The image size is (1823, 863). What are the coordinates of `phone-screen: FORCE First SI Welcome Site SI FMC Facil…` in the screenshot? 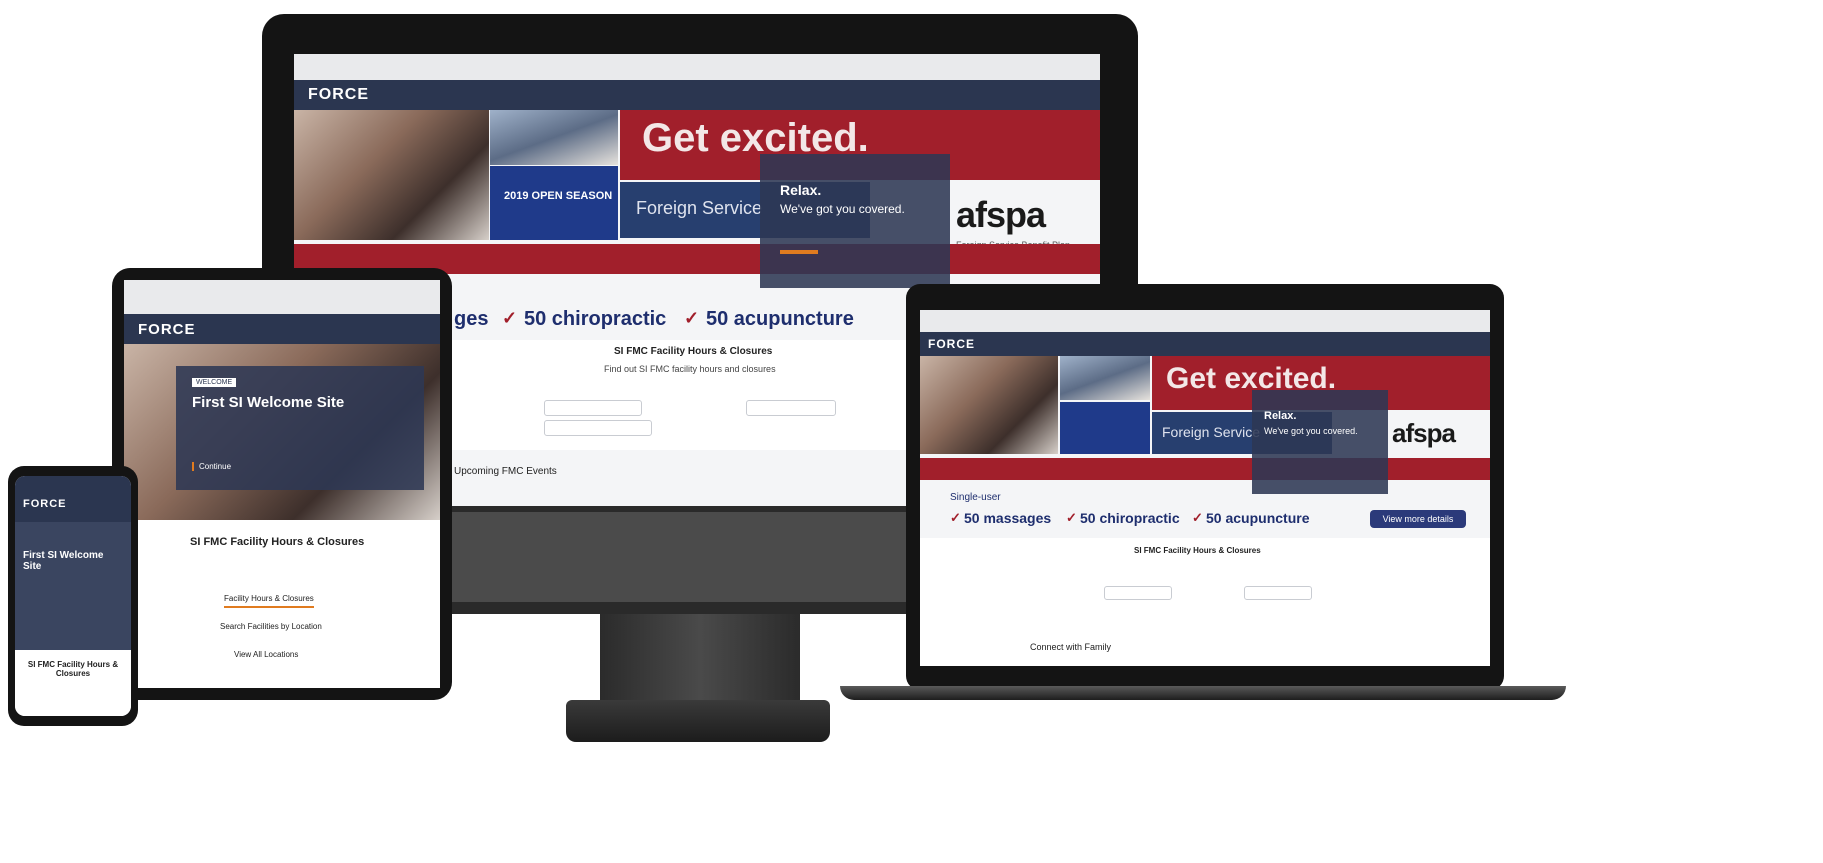 It's located at (73, 596).